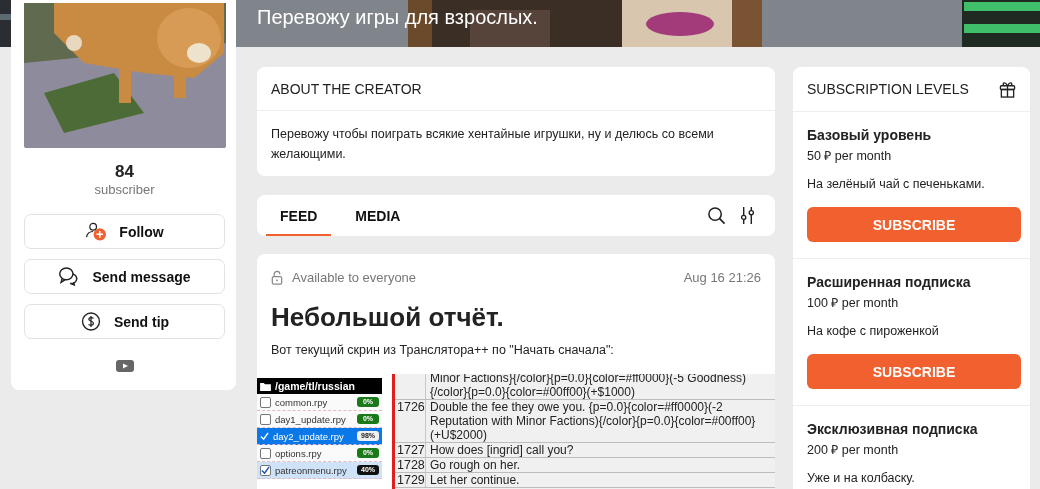  What do you see at coordinates (722, 277) in the screenshot?
I see `post-date: Aug 16 21:26` at bounding box center [722, 277].